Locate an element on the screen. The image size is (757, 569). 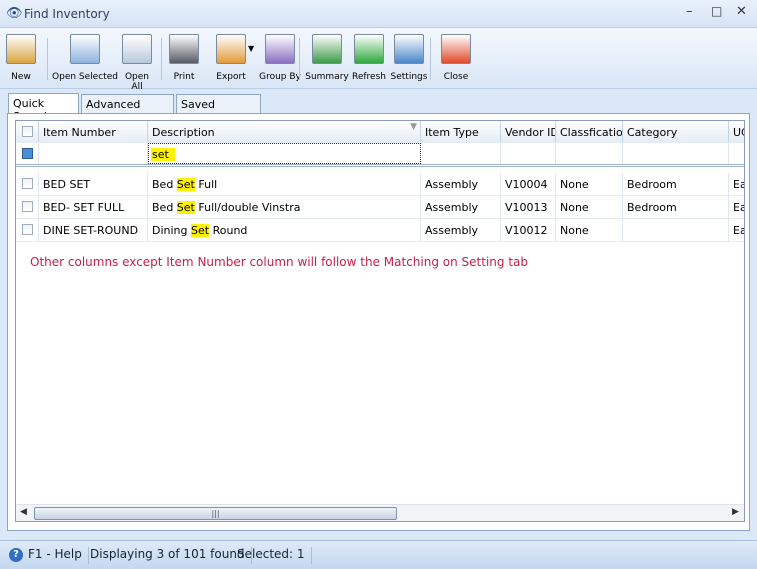
toolbar-label: Refresh is located at coordinates (369, 77).